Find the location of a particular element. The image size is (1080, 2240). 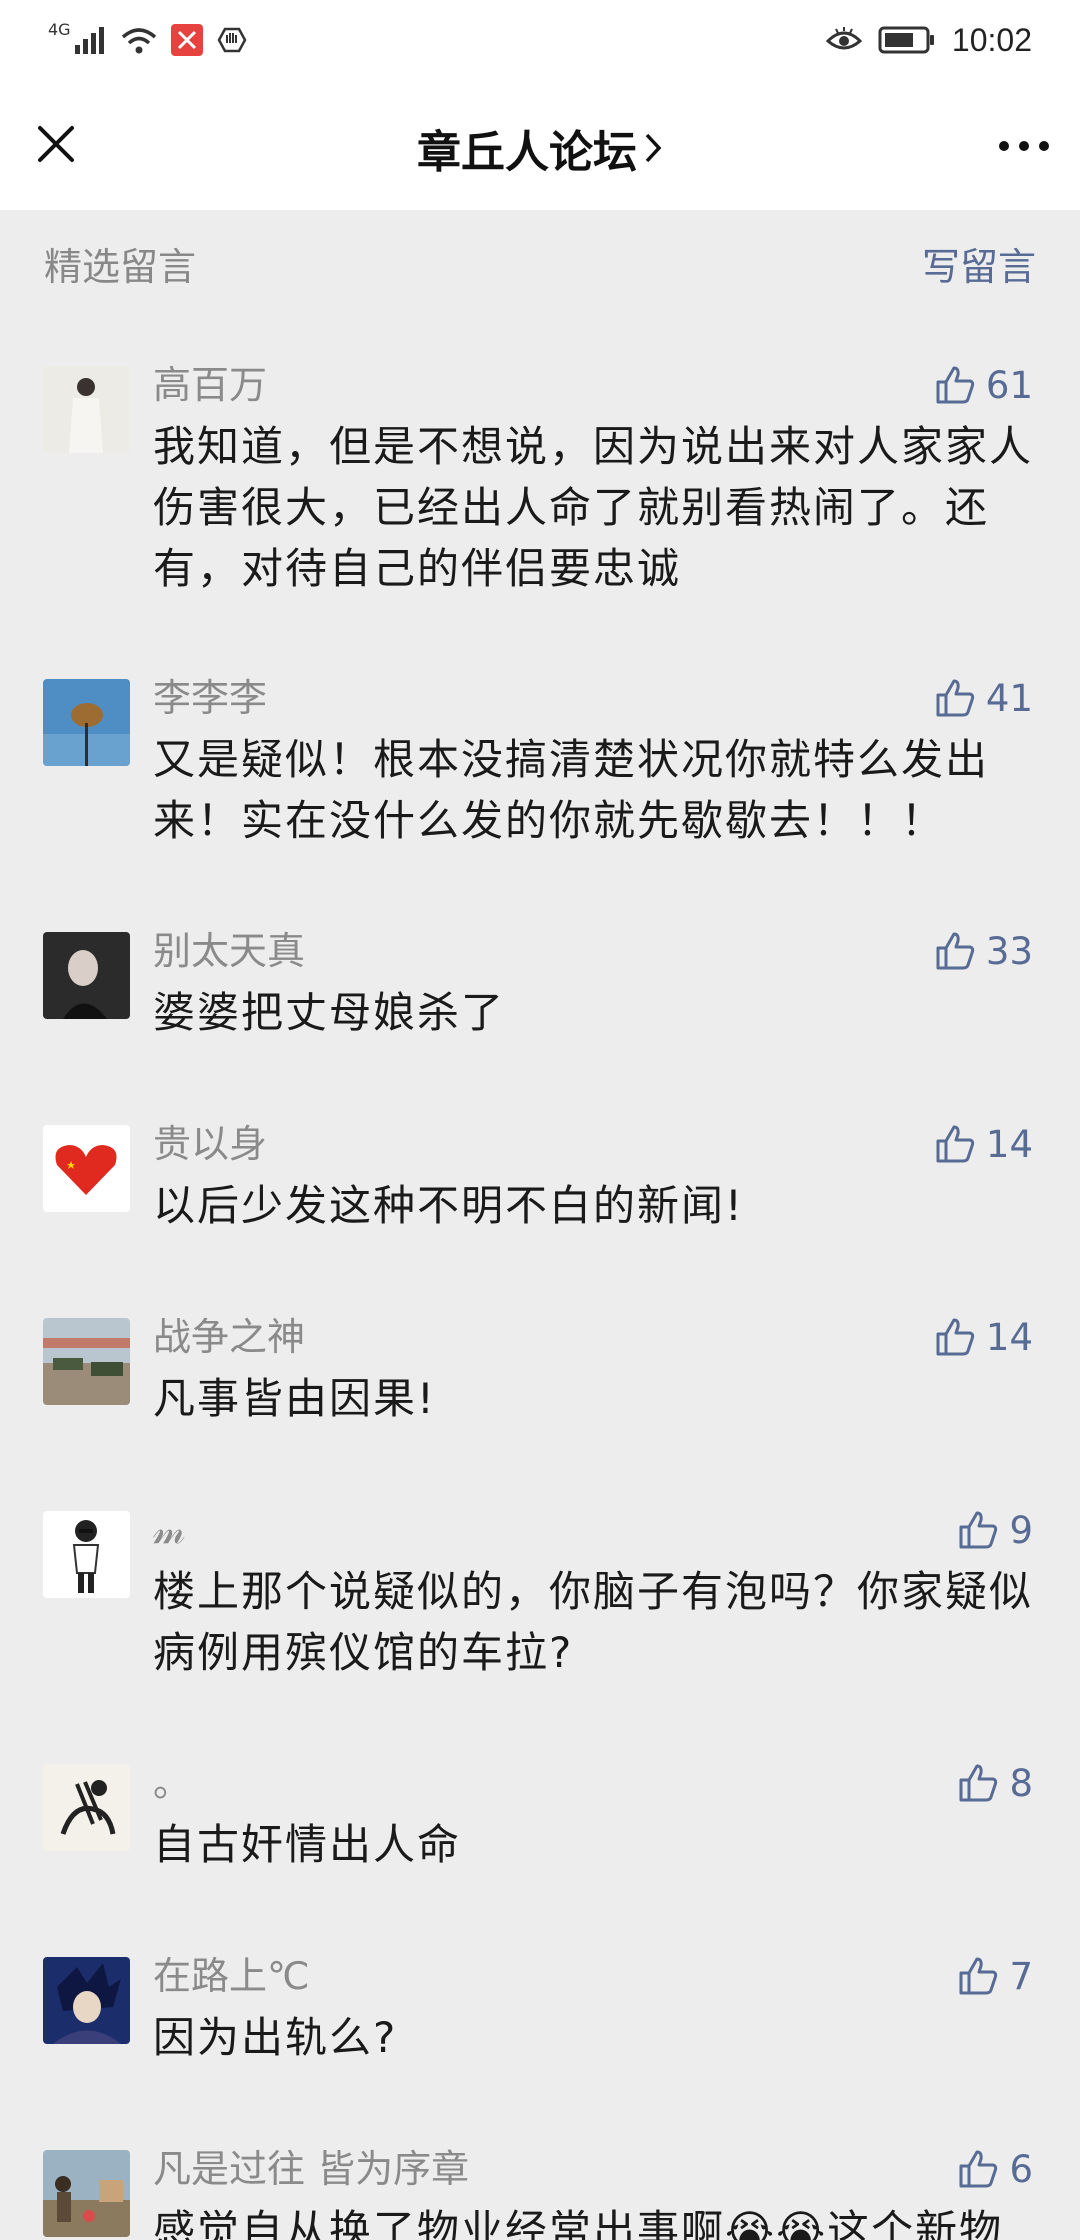

like-button: 9 is located at coordinates (995, 1530).